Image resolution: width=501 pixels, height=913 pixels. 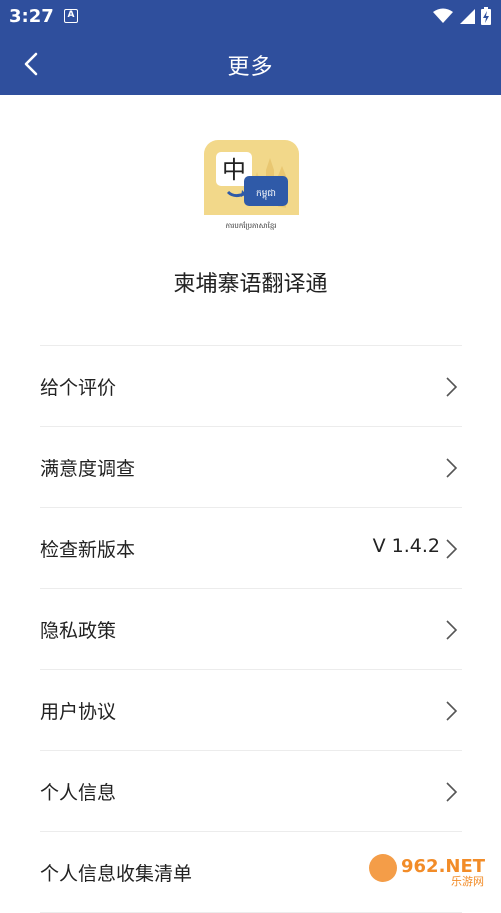 I want to click on menu-item-label: 个人信息收集清单, so click(x=116, y=874).